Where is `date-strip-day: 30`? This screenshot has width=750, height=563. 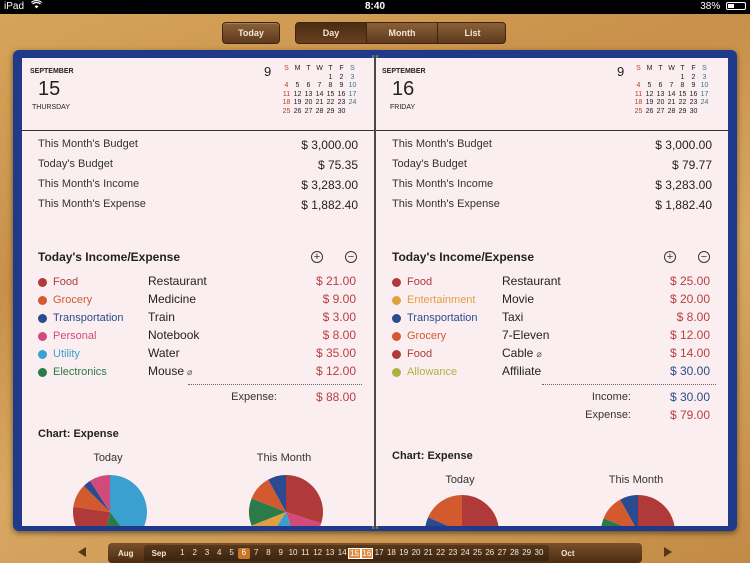 date-strip-day: 30 is located at coordinates (539, 553).